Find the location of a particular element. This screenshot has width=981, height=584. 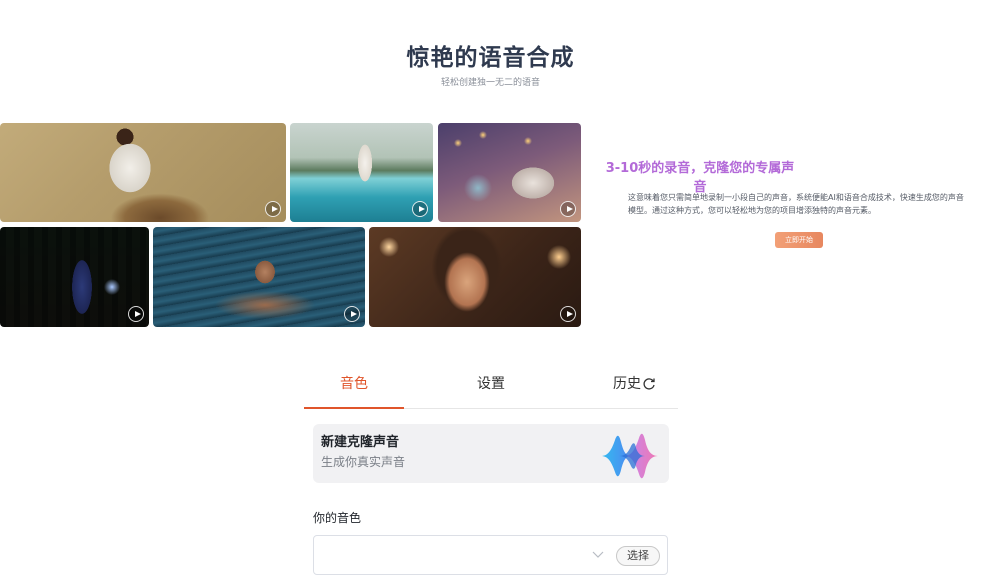

tab-voice: 音色 is located at coordinates (354, 389).